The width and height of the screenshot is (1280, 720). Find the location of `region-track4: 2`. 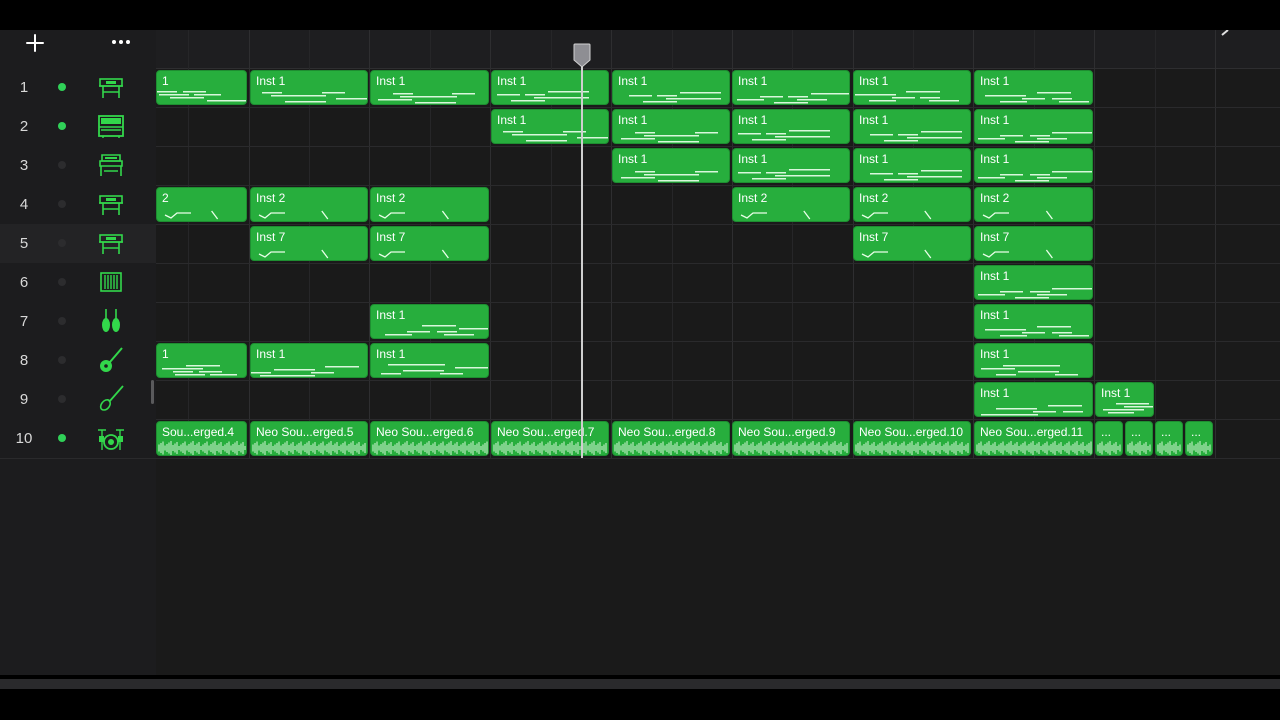

region-track4: 2 is located at coordinates (201, 204).